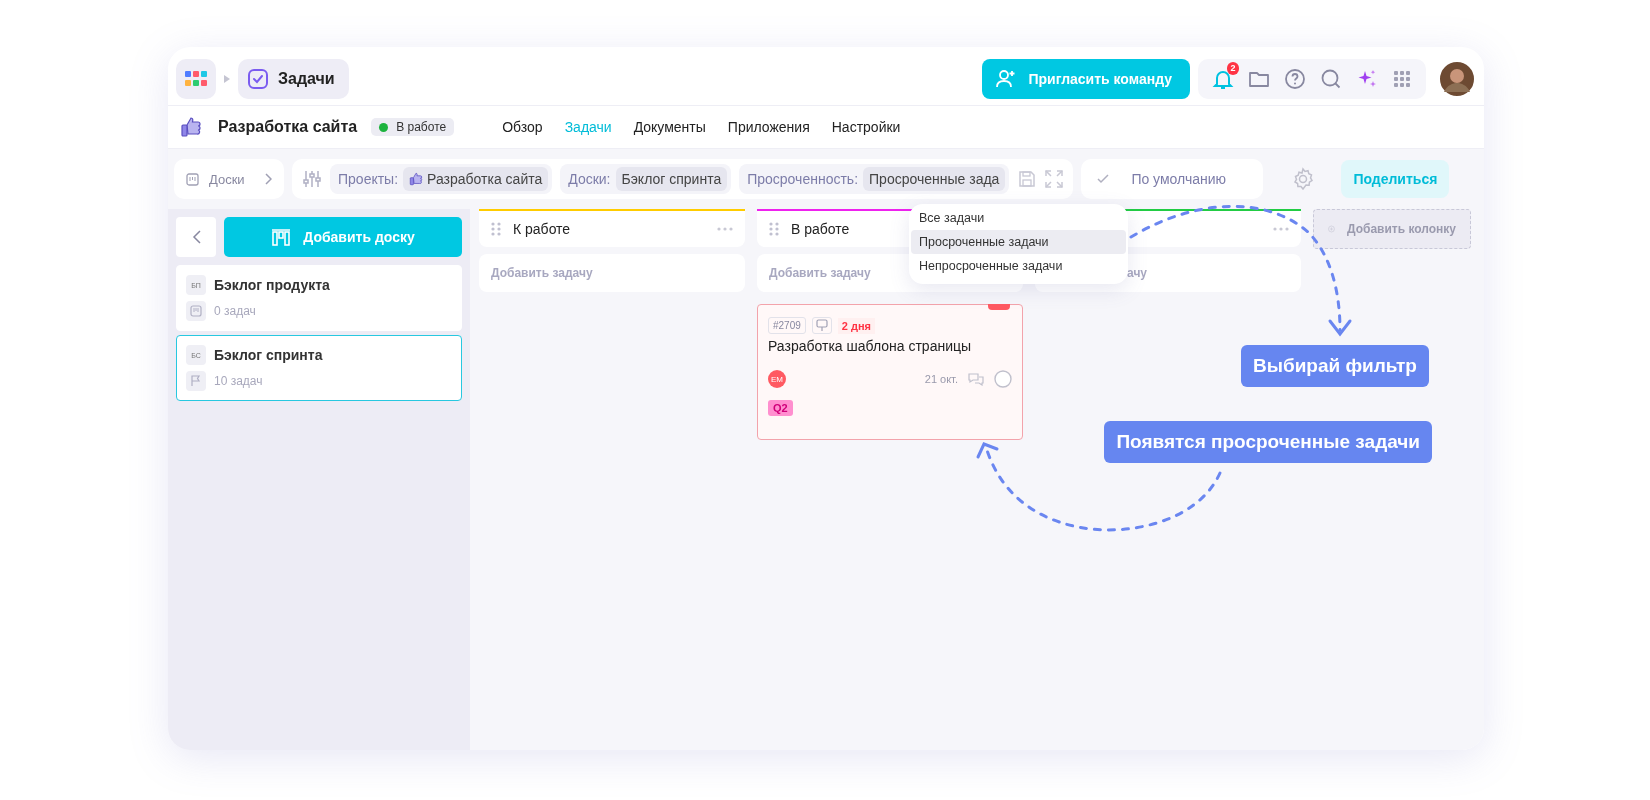  Describe the element at coordinates (368, 179) in the screenshot. I see `filter-label: Проекты:` at that location.